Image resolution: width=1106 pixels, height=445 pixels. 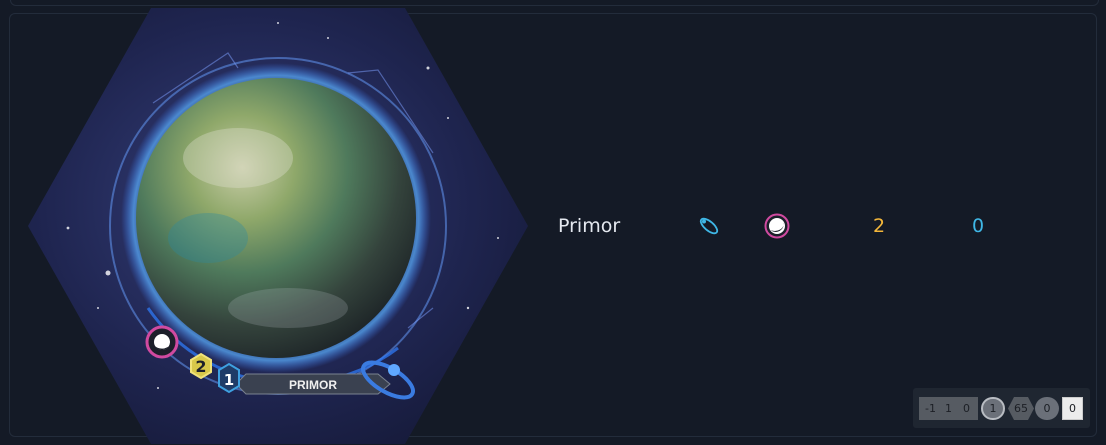 I want to click on tile-resources-badge: 2, so click(x=201, y=366).